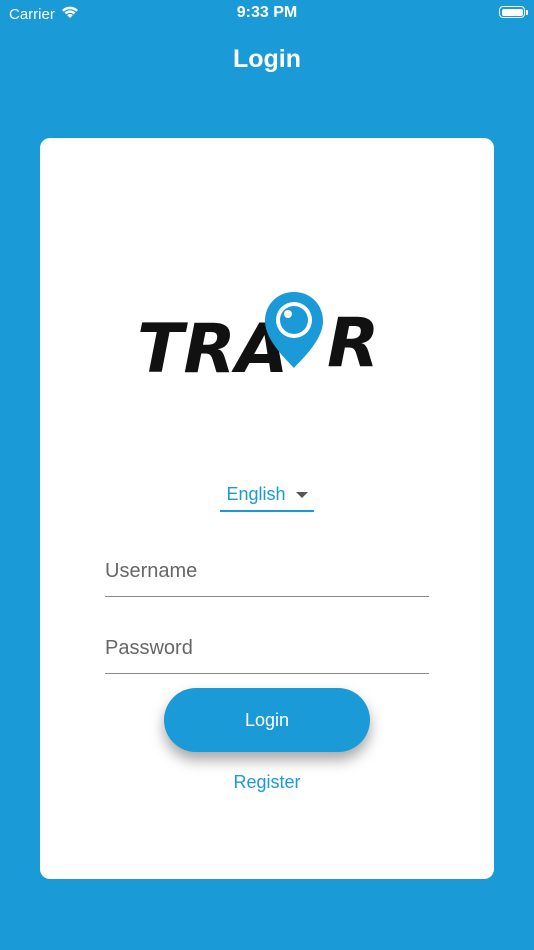 Image resolution: width=534 pixels, height=950 pixels. Describe the element at coordinates (267, 782) in the screenshot. I see `register-link: Register` at that location.